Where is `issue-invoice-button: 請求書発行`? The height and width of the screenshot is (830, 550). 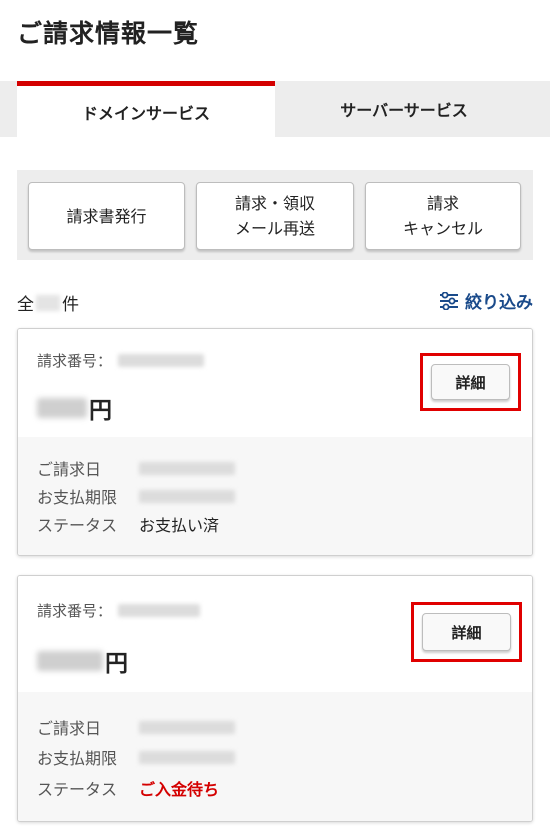
issue-invoice-button: 請求書発行 is located at coordinates (106, 216).